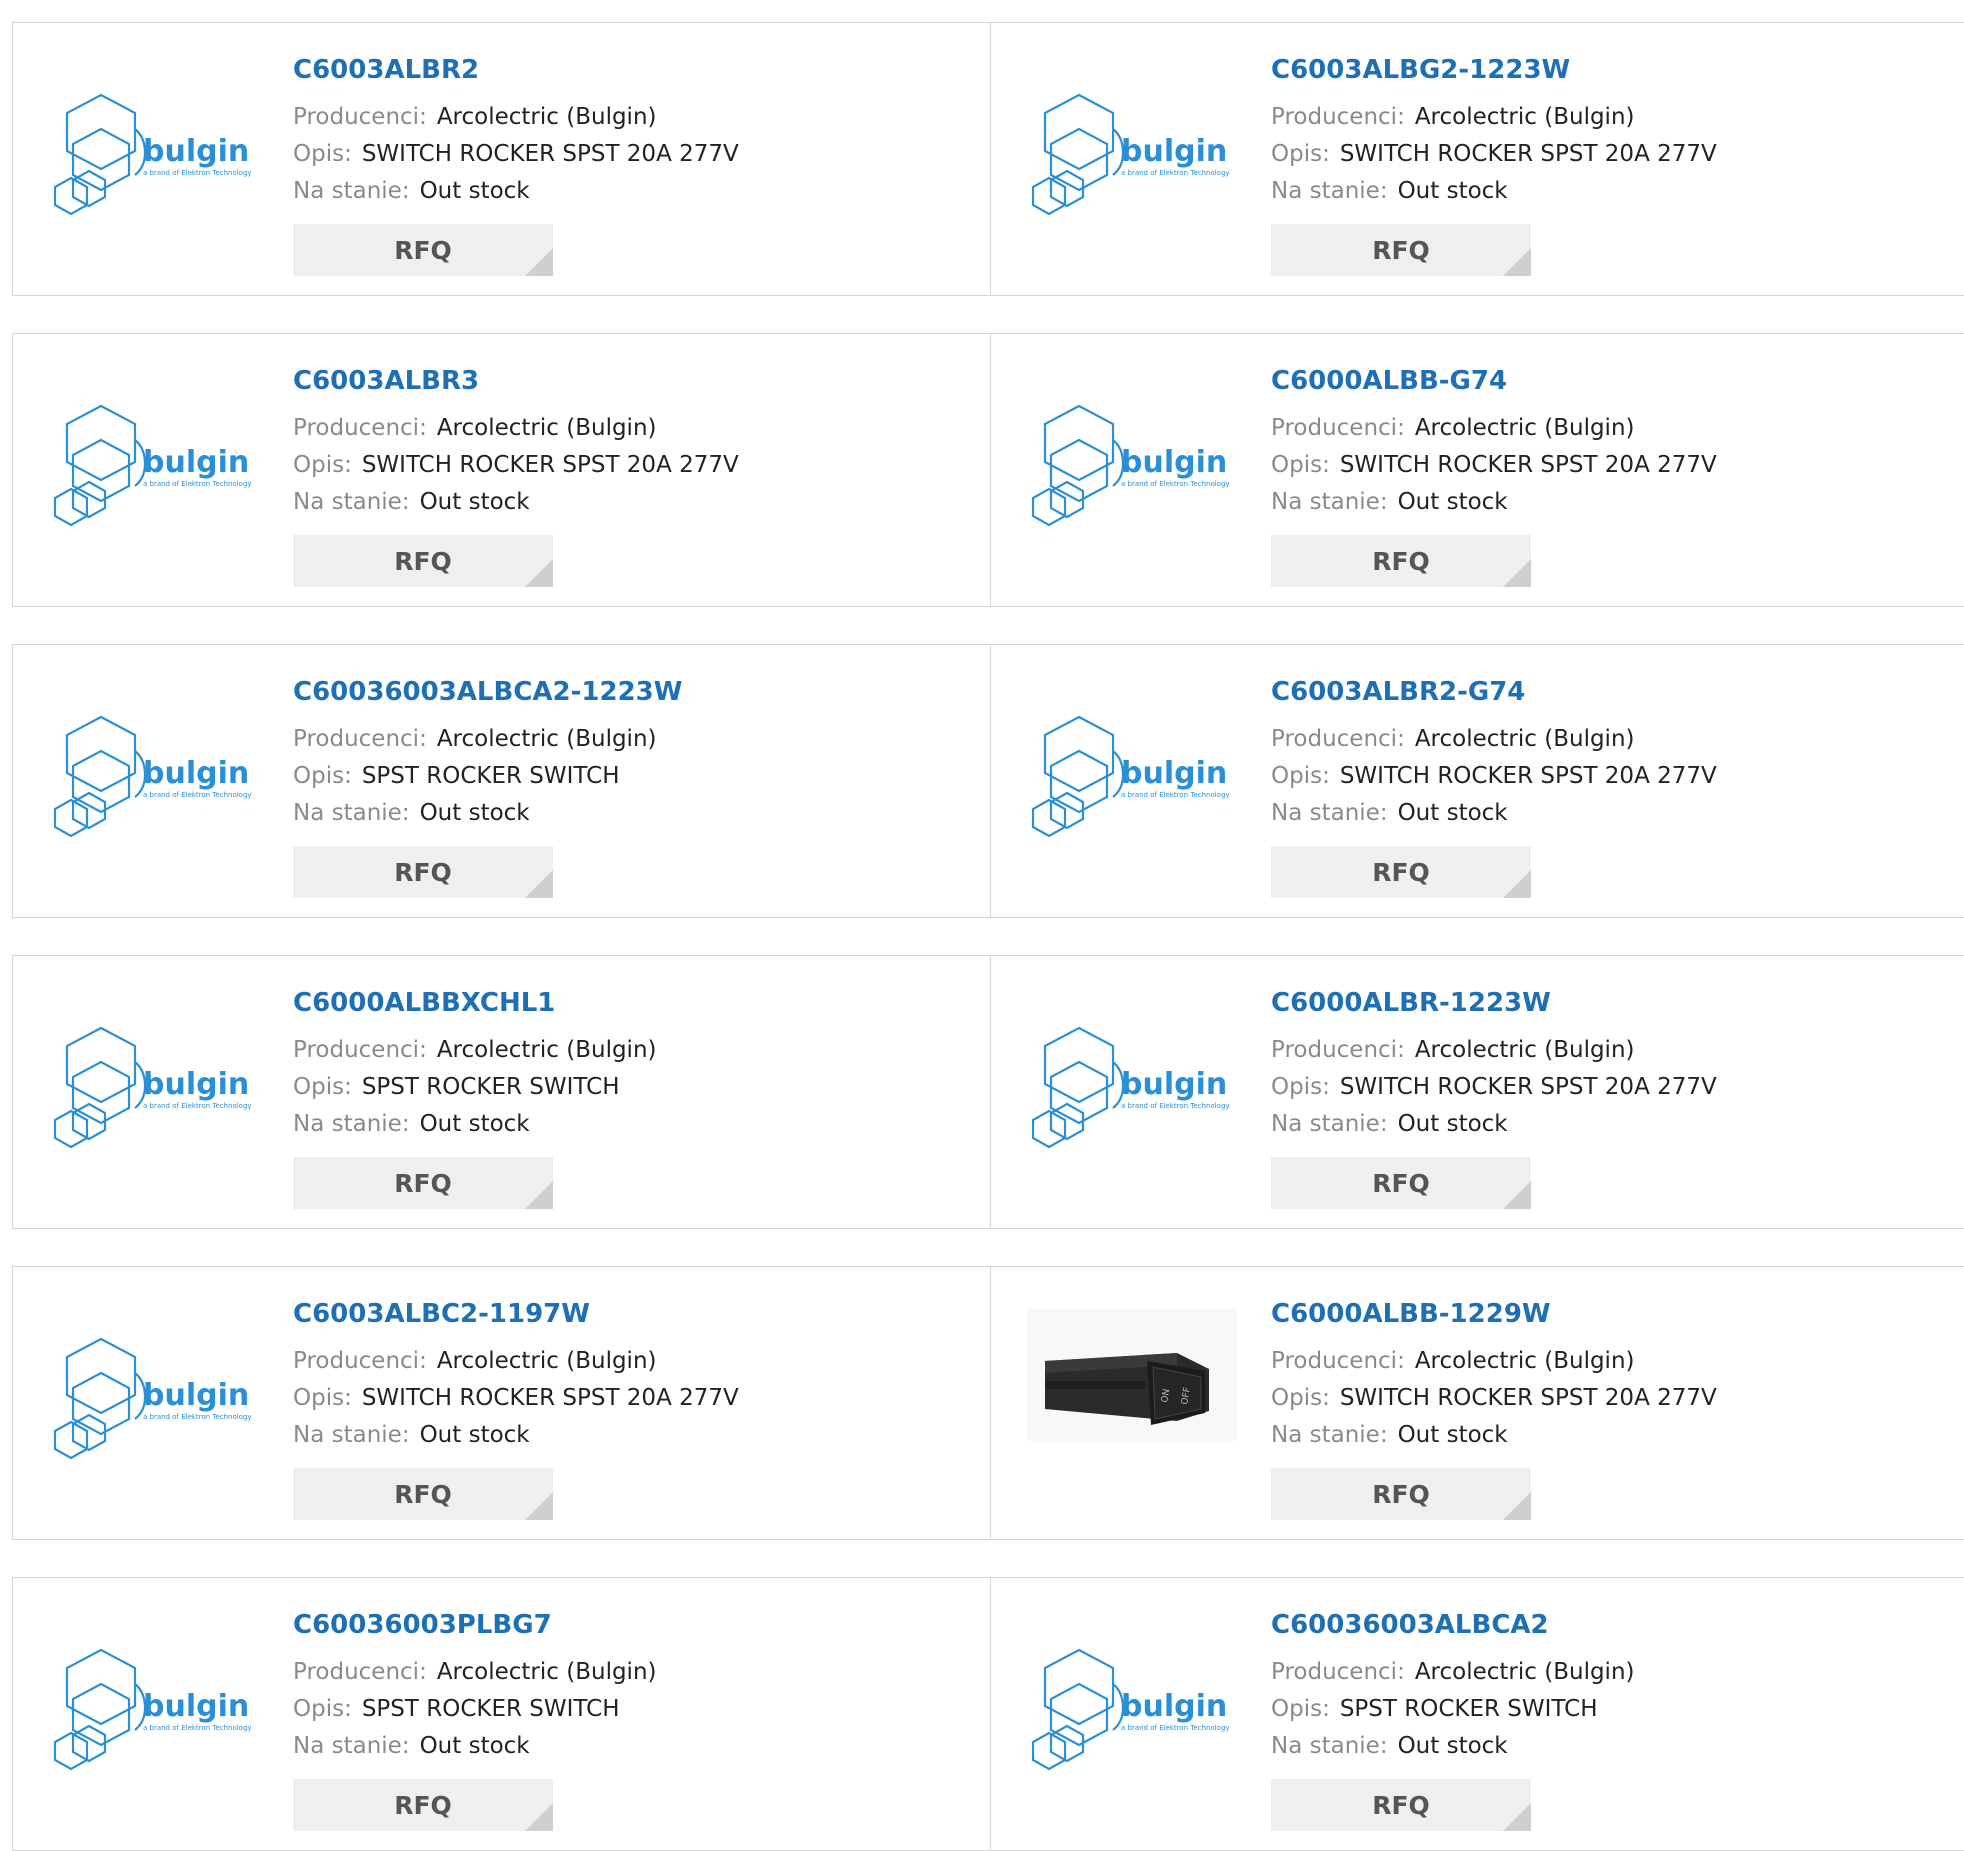  I want to click on part-number-link: C6003ALBG2-1223W, so click(1494, 70).